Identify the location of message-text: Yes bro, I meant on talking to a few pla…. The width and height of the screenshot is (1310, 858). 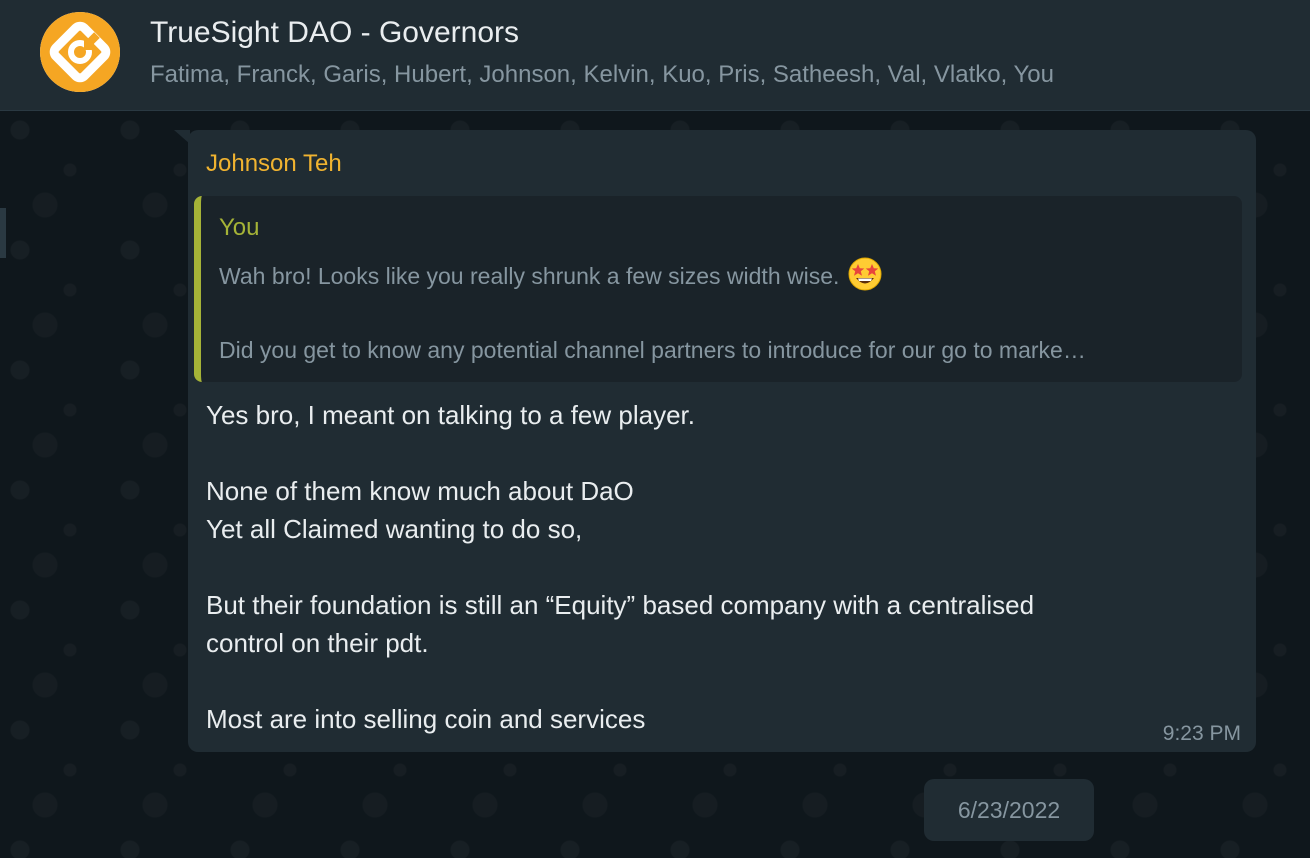
(450, 415).